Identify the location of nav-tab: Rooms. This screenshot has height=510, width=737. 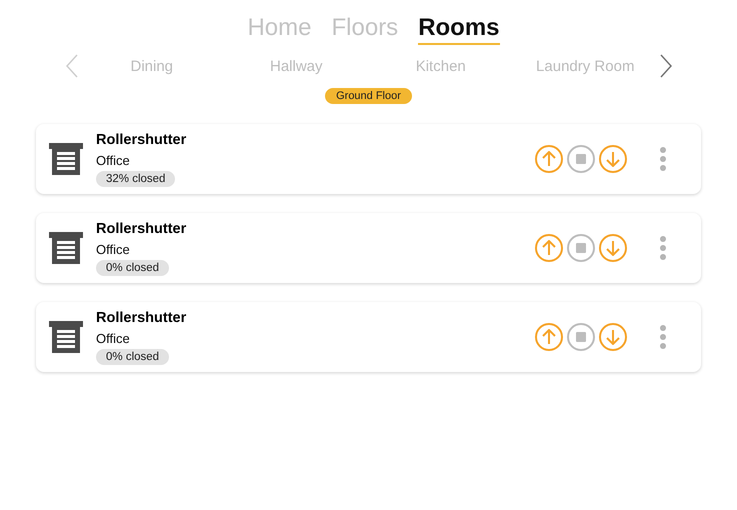
(459, 29).